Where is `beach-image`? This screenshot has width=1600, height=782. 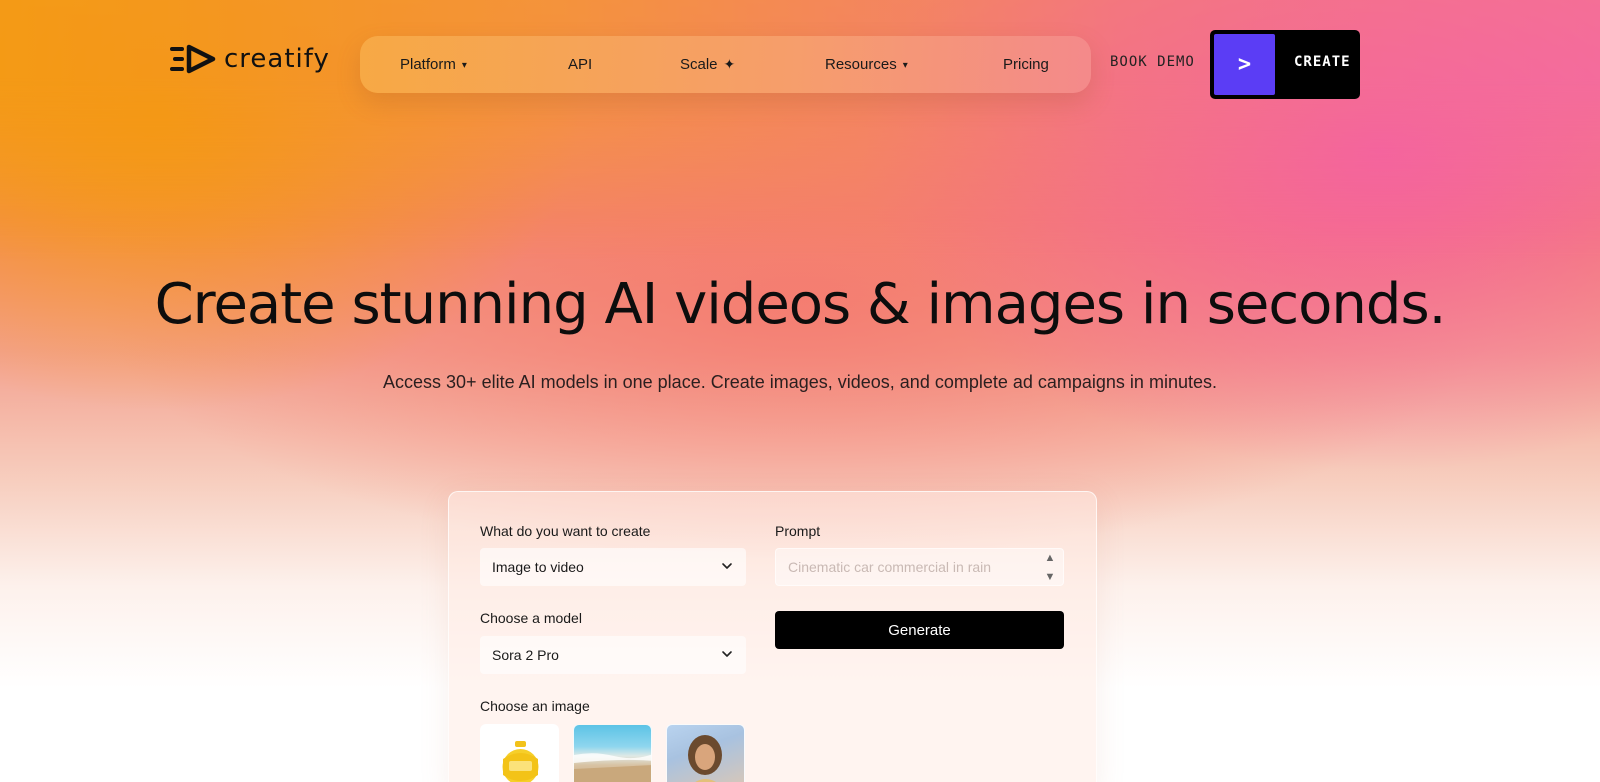 beach-image is located at coordinates (612, 767).